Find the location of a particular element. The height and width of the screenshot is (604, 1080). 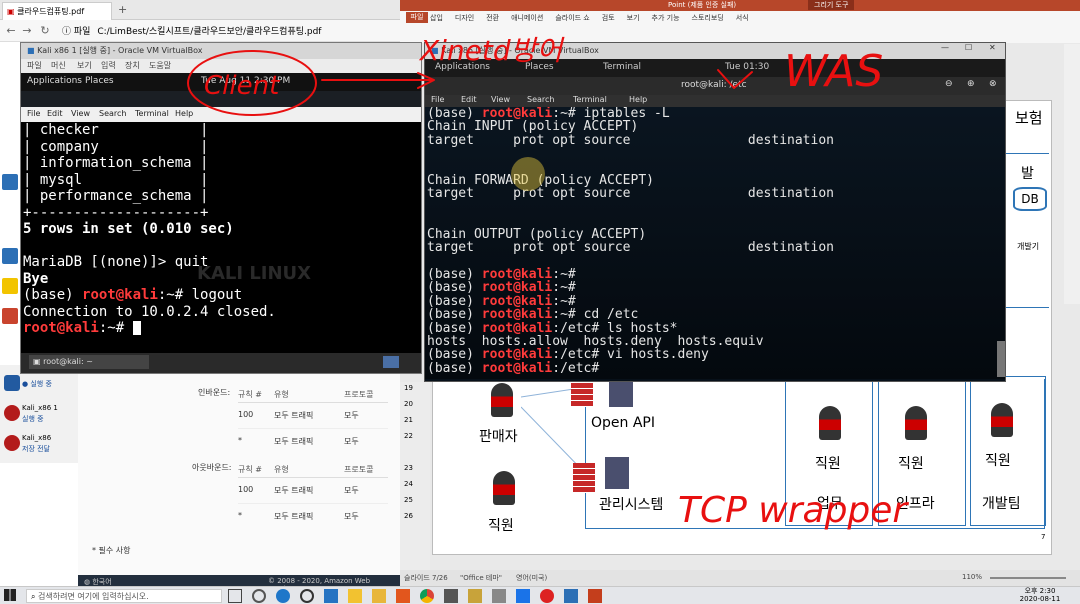

taskbar-clock: 오후 2:30 2020-08-11 is located at coordinates (1040, 595).